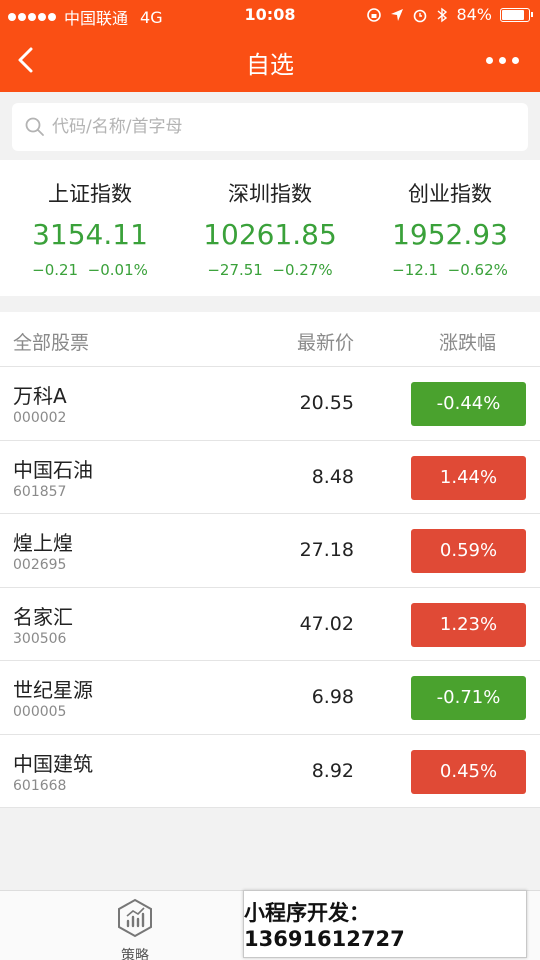  What do you see at coordinates (53, 763) in the screenshot?
I see `stock-name: 中国建筑` at bounding box center [53, 763].